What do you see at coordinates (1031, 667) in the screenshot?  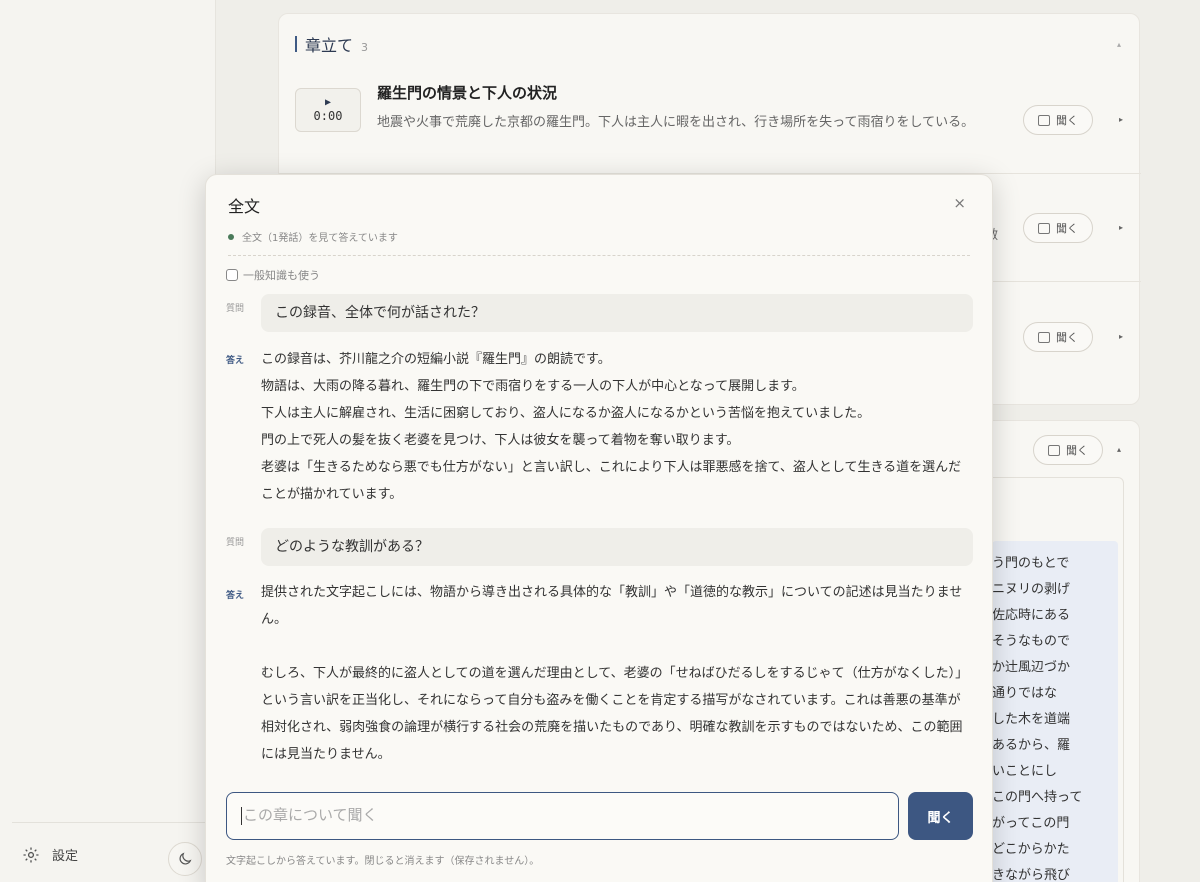 I see `transcript-line: か辻風辺づか` at bounding box center [1031, 667].